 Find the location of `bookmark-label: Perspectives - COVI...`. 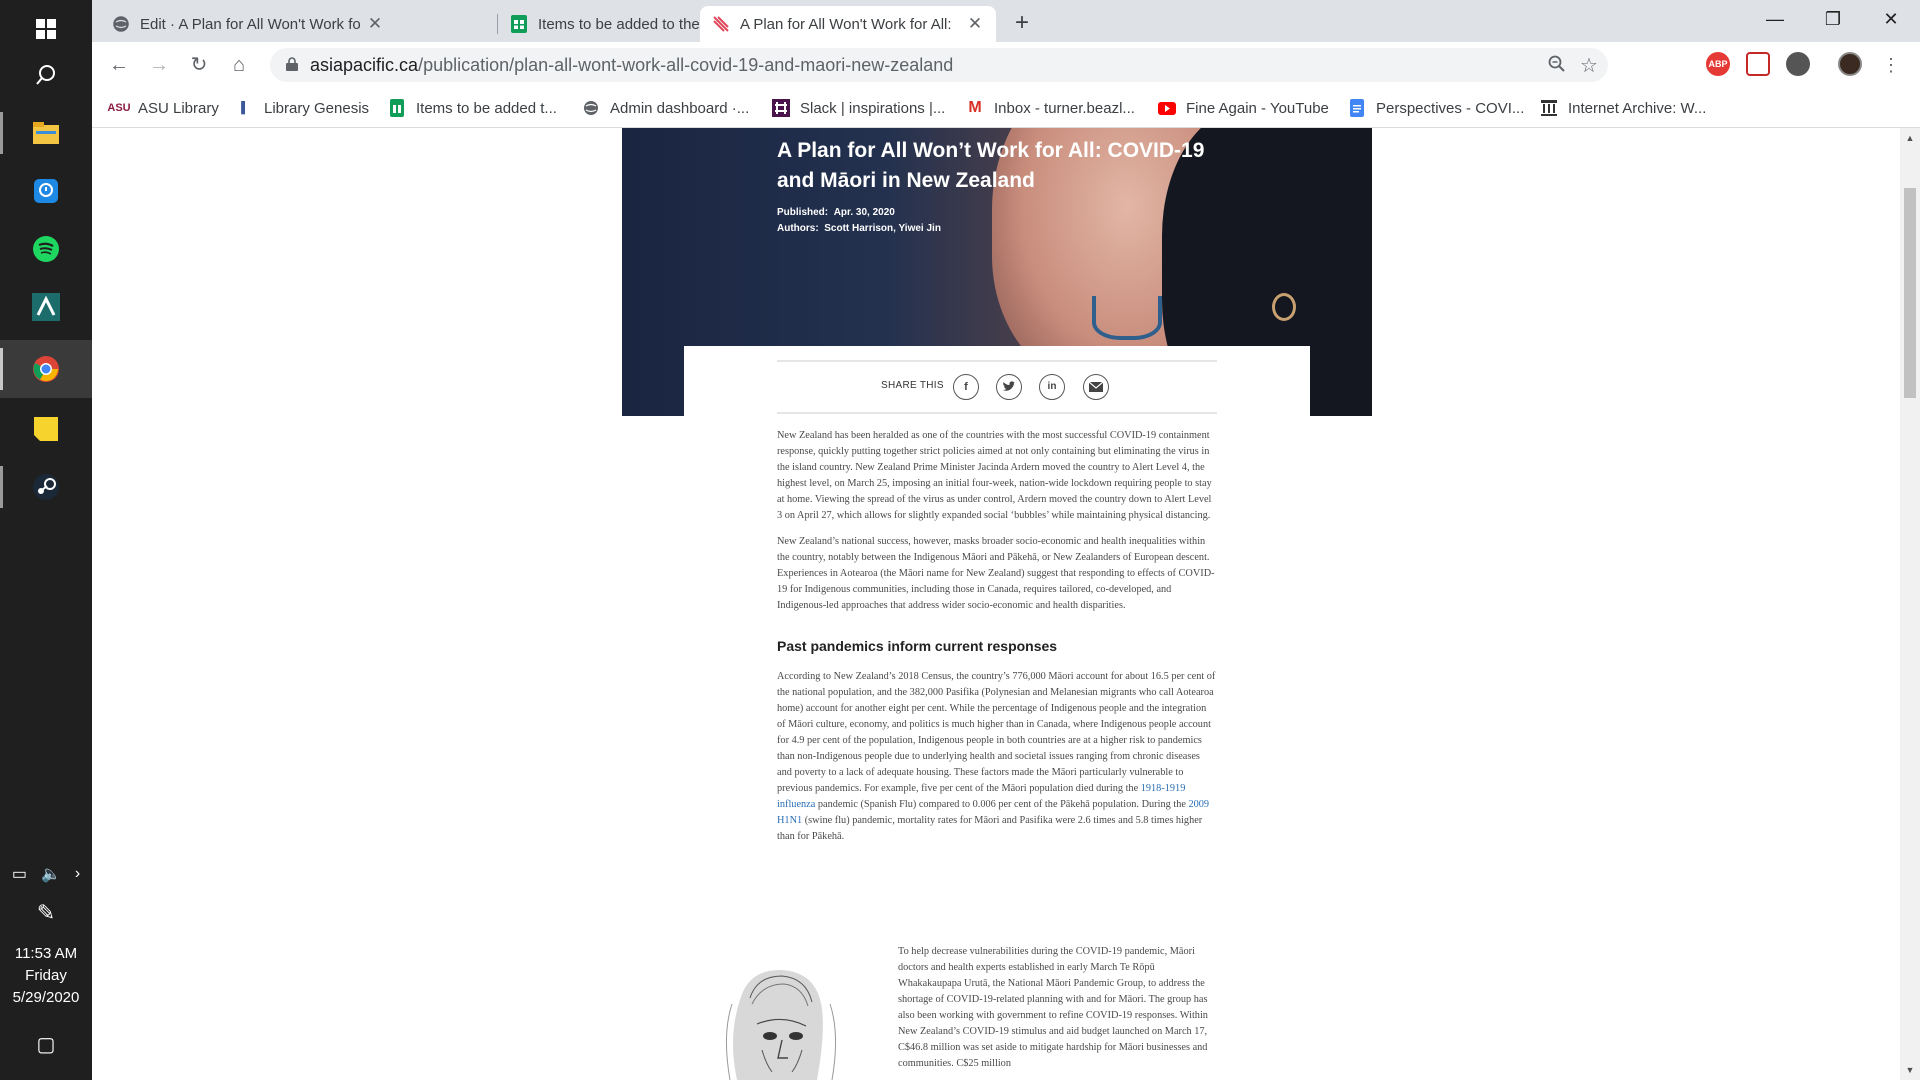

bookmark-label: Perspectives - COVI... is located at coordinates (1450, 108).